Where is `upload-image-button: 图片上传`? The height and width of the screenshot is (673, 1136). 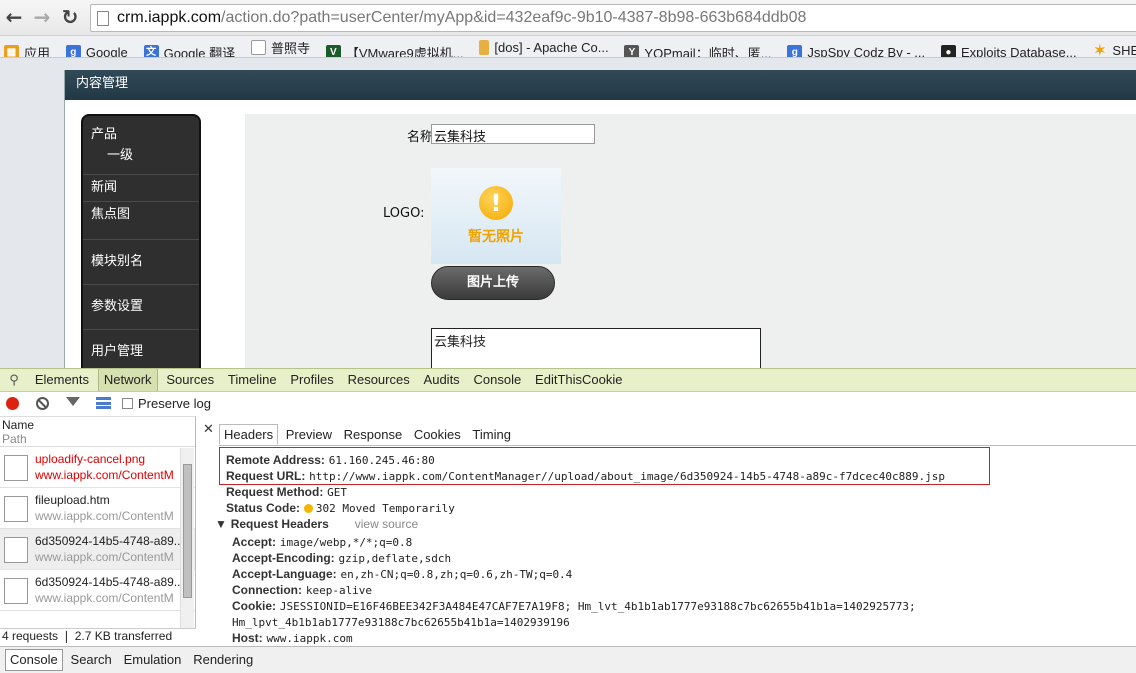
upload-image-button: 图片上传 is located at coordinates (493, 283).